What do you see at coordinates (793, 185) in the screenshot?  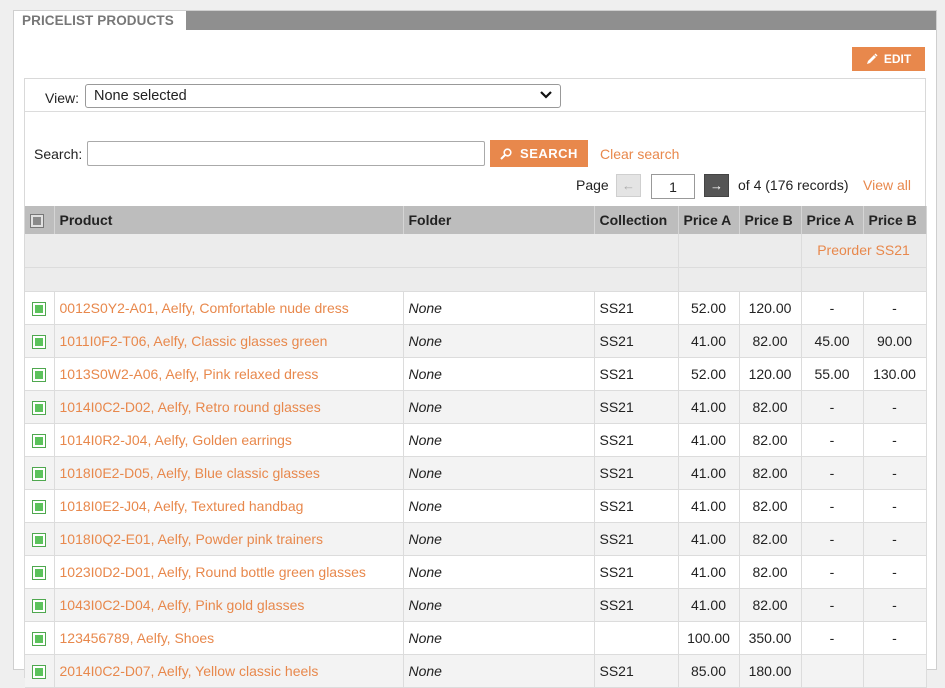 I see `page-count-text: of 4 (176 records)` at bounding box center [793, 185].